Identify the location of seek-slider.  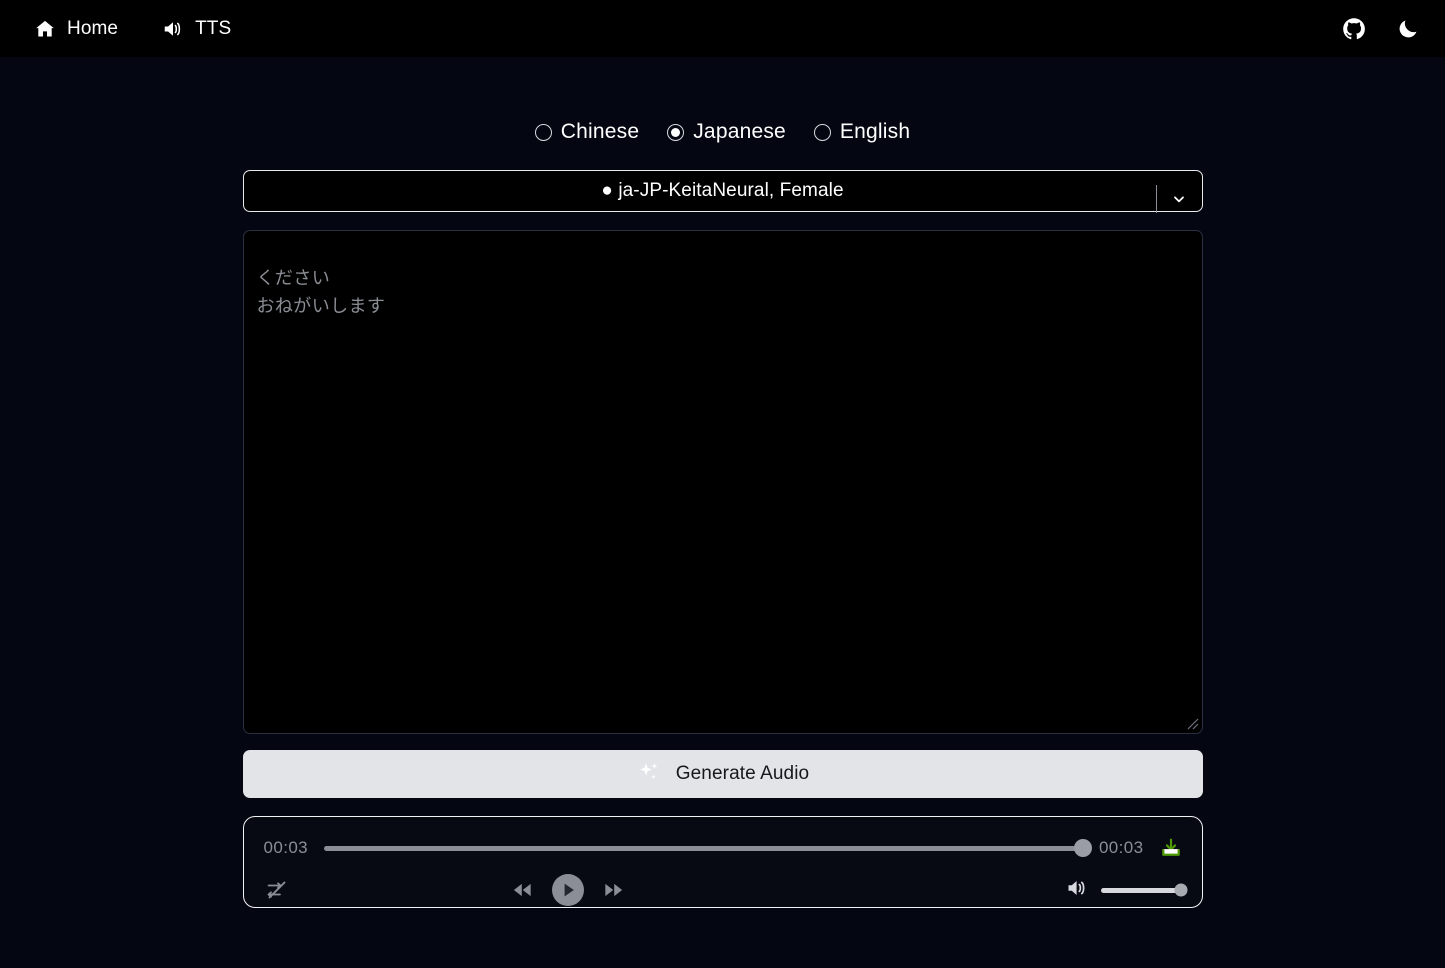
(708, 848).